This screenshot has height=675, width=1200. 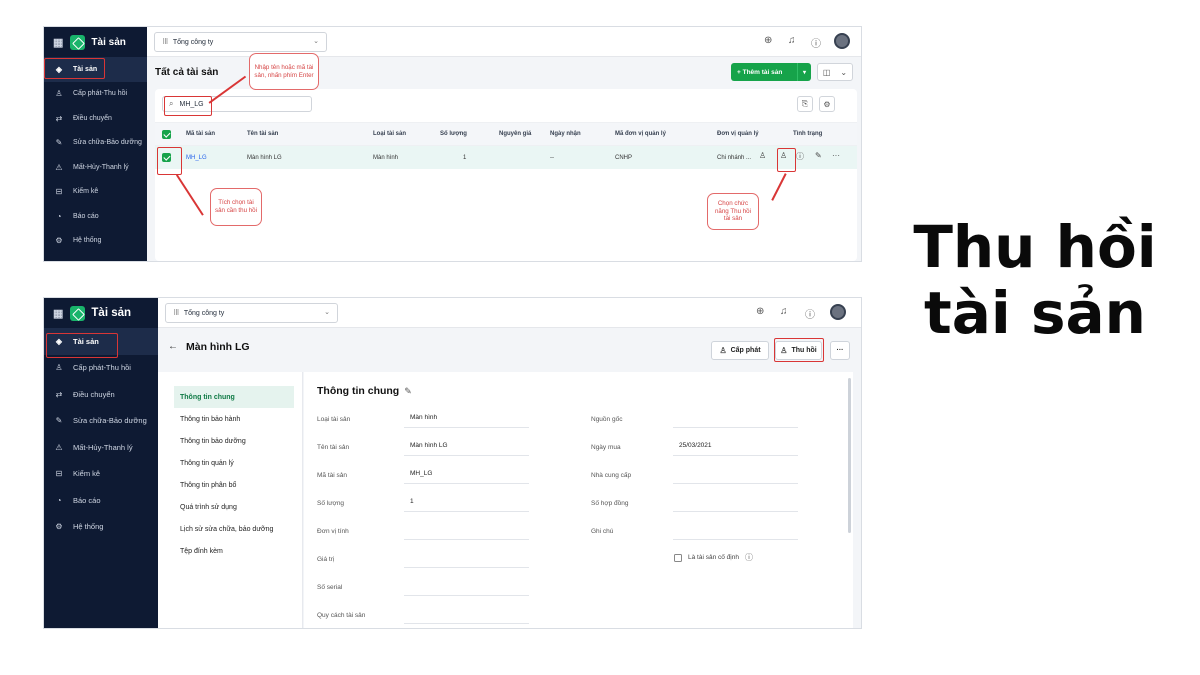 What do you see at coordinates (466, 418) in the screenshot?
I see `field-value: Màn hình` at bounding box center [466, 418].